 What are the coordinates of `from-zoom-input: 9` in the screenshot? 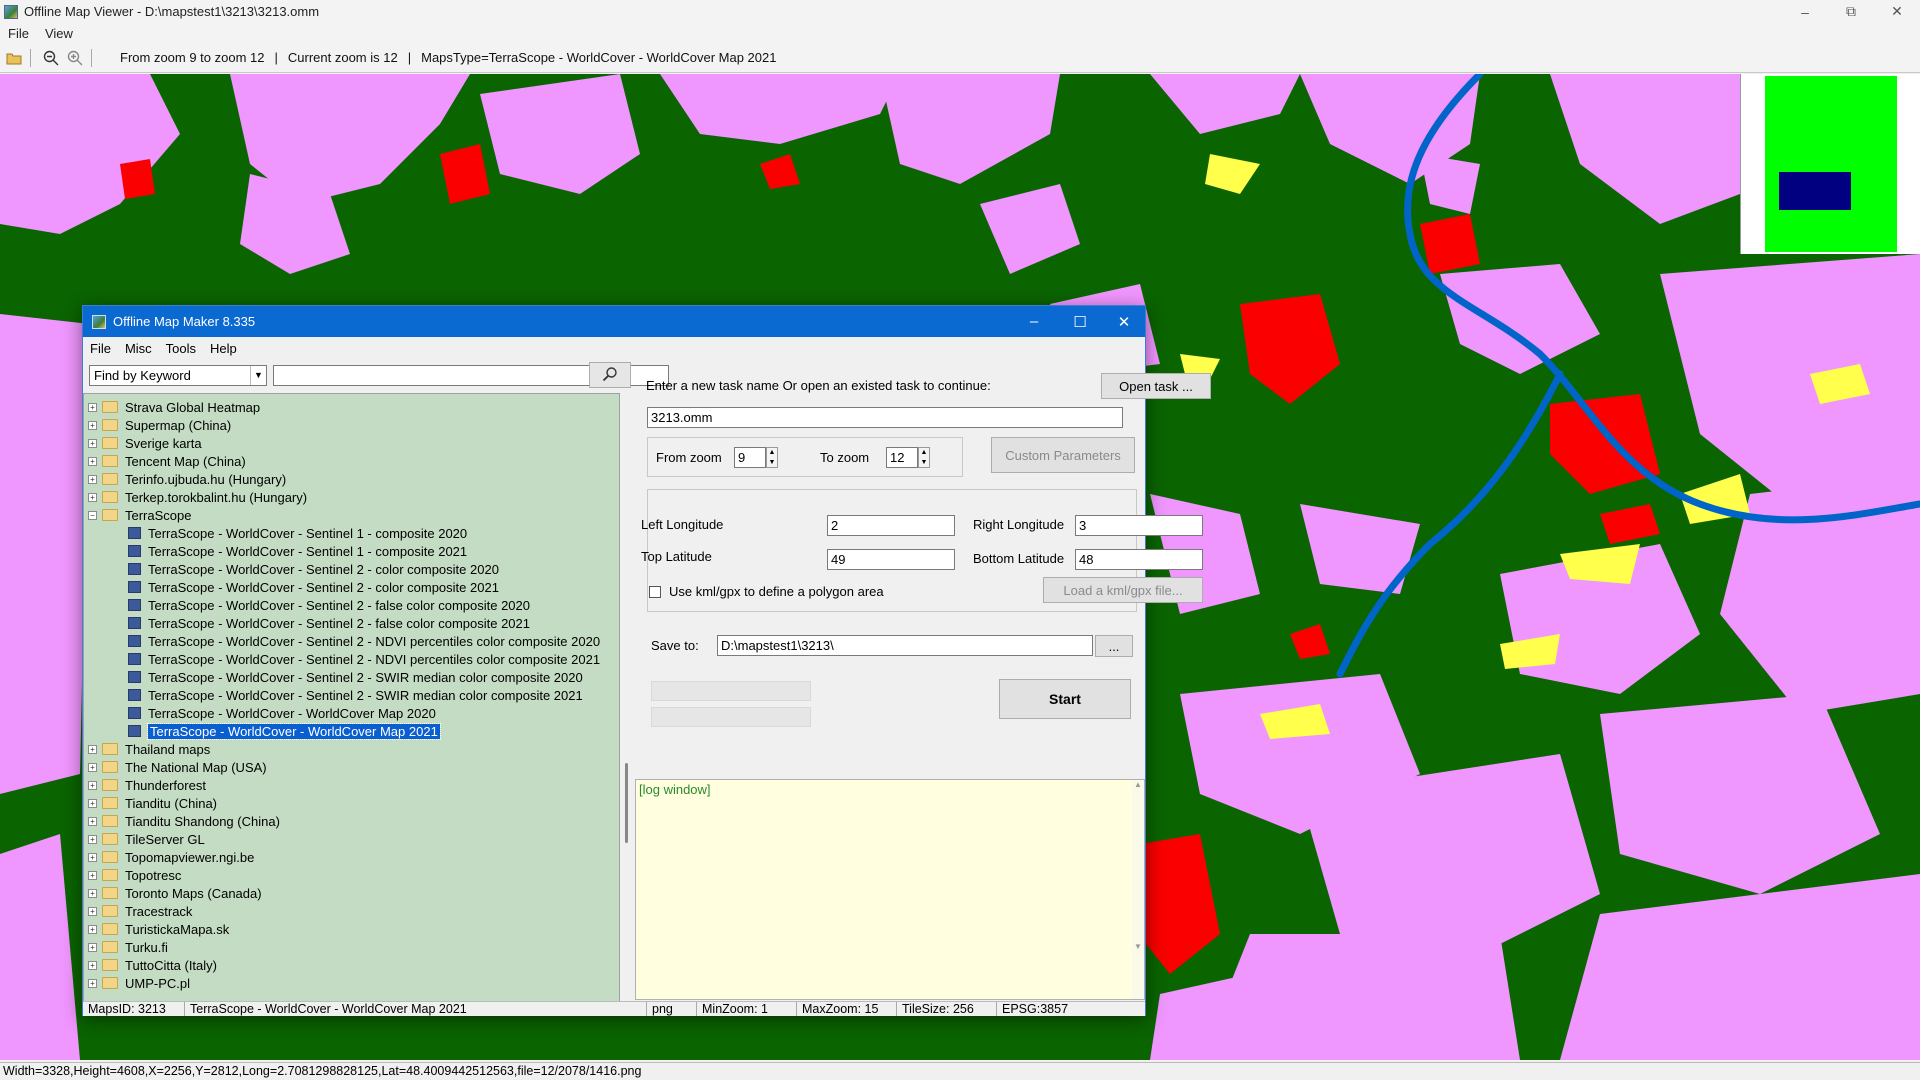 It's located at (750, 457).